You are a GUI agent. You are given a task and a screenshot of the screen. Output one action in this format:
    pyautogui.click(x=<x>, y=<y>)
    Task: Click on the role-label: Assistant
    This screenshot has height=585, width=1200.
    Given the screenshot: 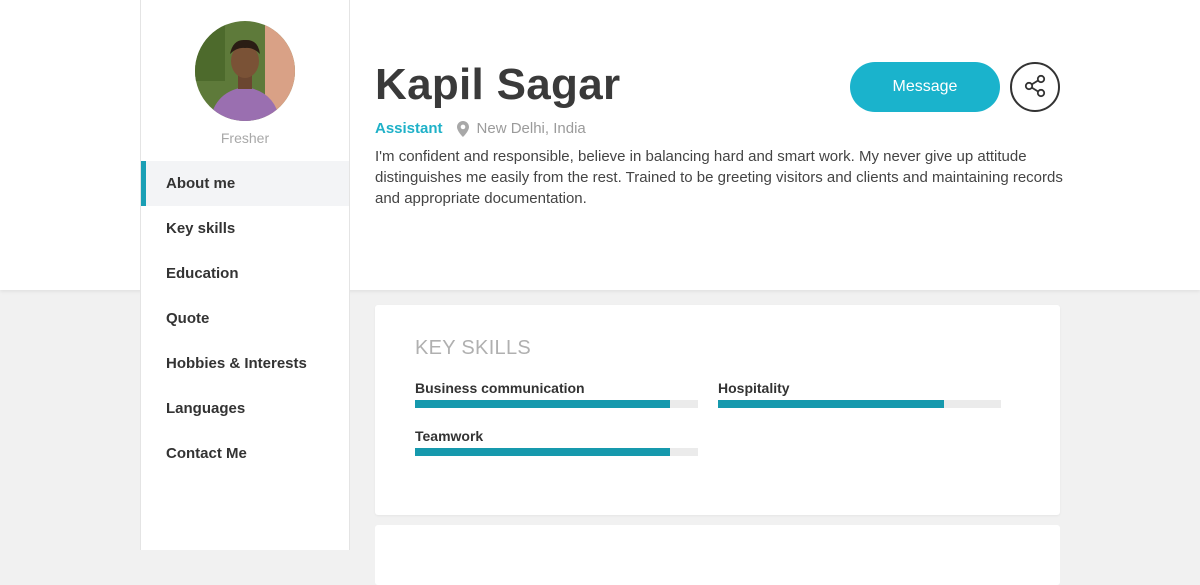 What is the action you would take?
    pyautogui.click(x=409, y=128)
    